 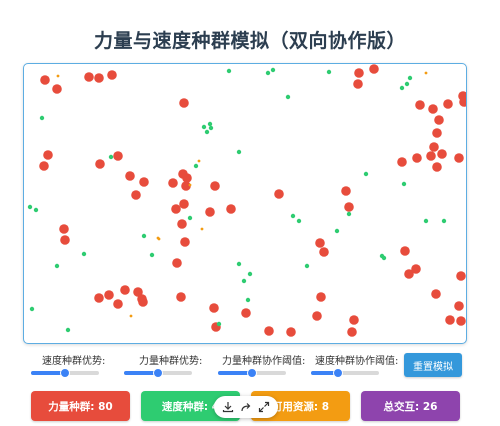 I want to click on share-icon, so click(x=246, y=407).